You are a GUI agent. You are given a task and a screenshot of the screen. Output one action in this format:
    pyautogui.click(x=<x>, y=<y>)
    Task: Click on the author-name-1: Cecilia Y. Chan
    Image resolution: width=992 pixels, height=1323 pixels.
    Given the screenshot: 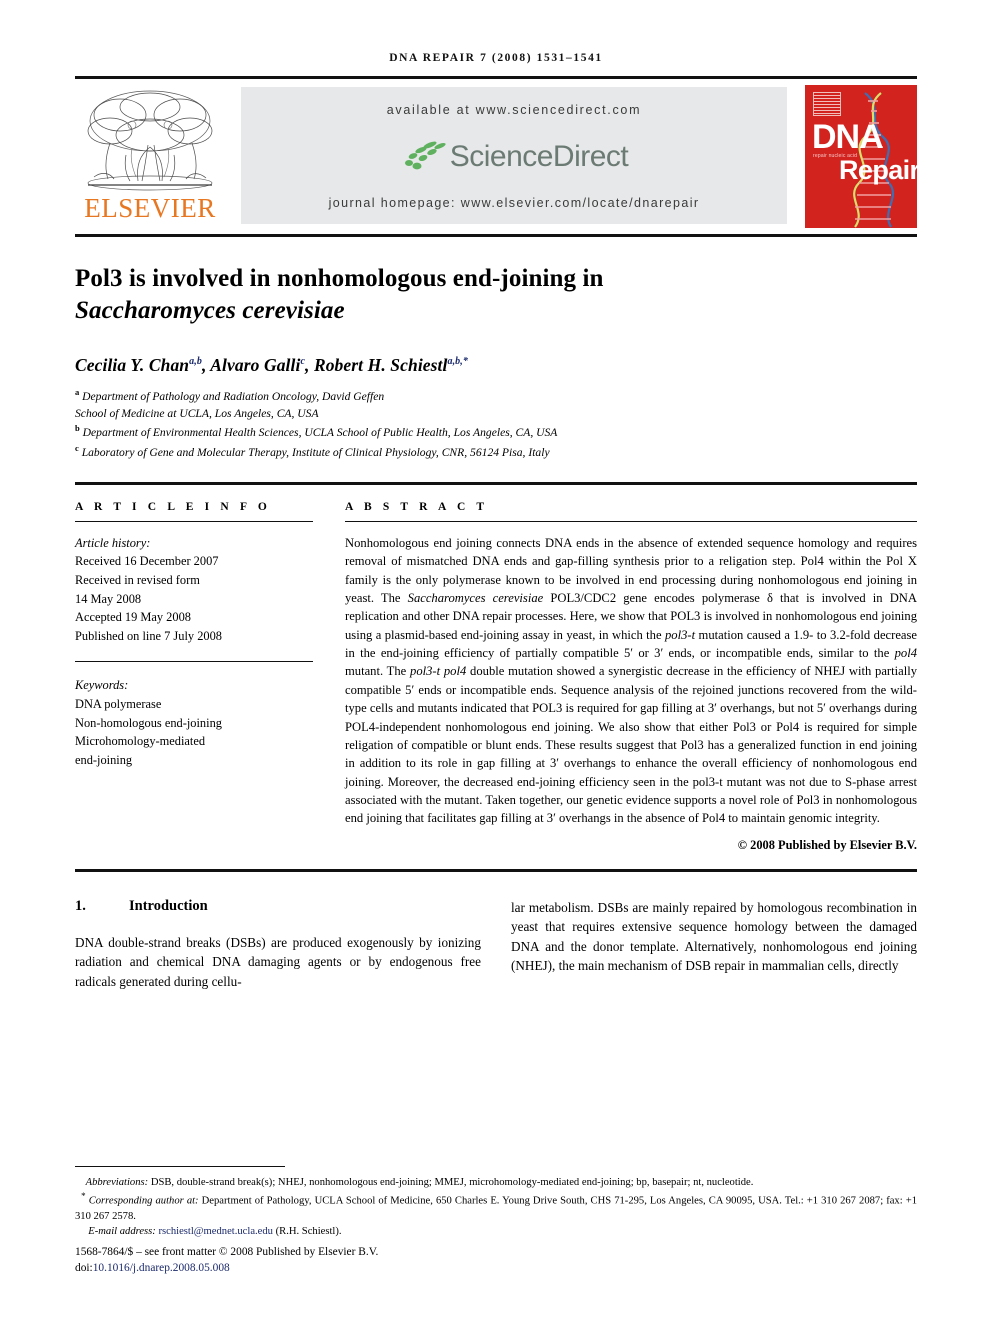 What is the action you would take?
    pyautogui.click(x=132, y=365)
    